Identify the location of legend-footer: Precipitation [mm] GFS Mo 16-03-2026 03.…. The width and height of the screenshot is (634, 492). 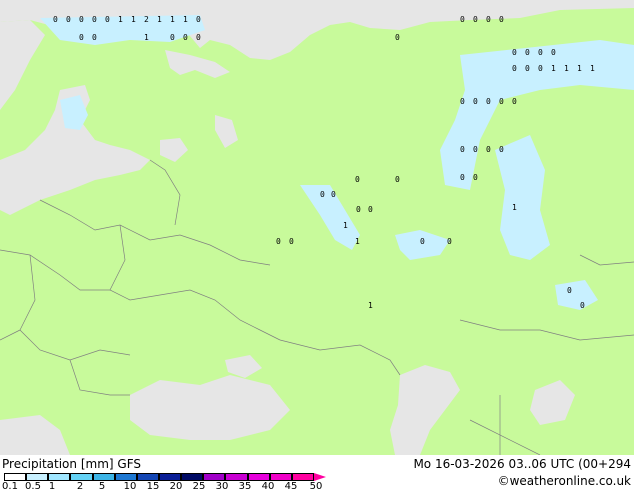
(317, 473).